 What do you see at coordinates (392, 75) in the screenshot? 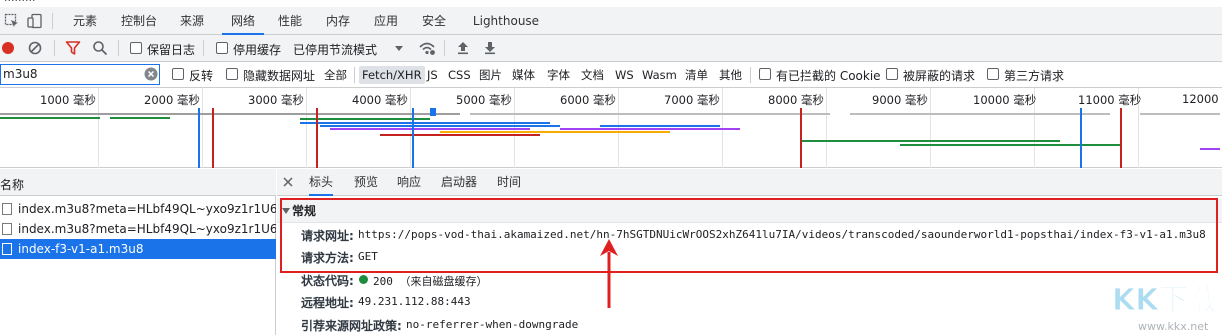
I see `type-filter-fetch-xhr: Fetch/XHR` at bounding box center [392, 75].